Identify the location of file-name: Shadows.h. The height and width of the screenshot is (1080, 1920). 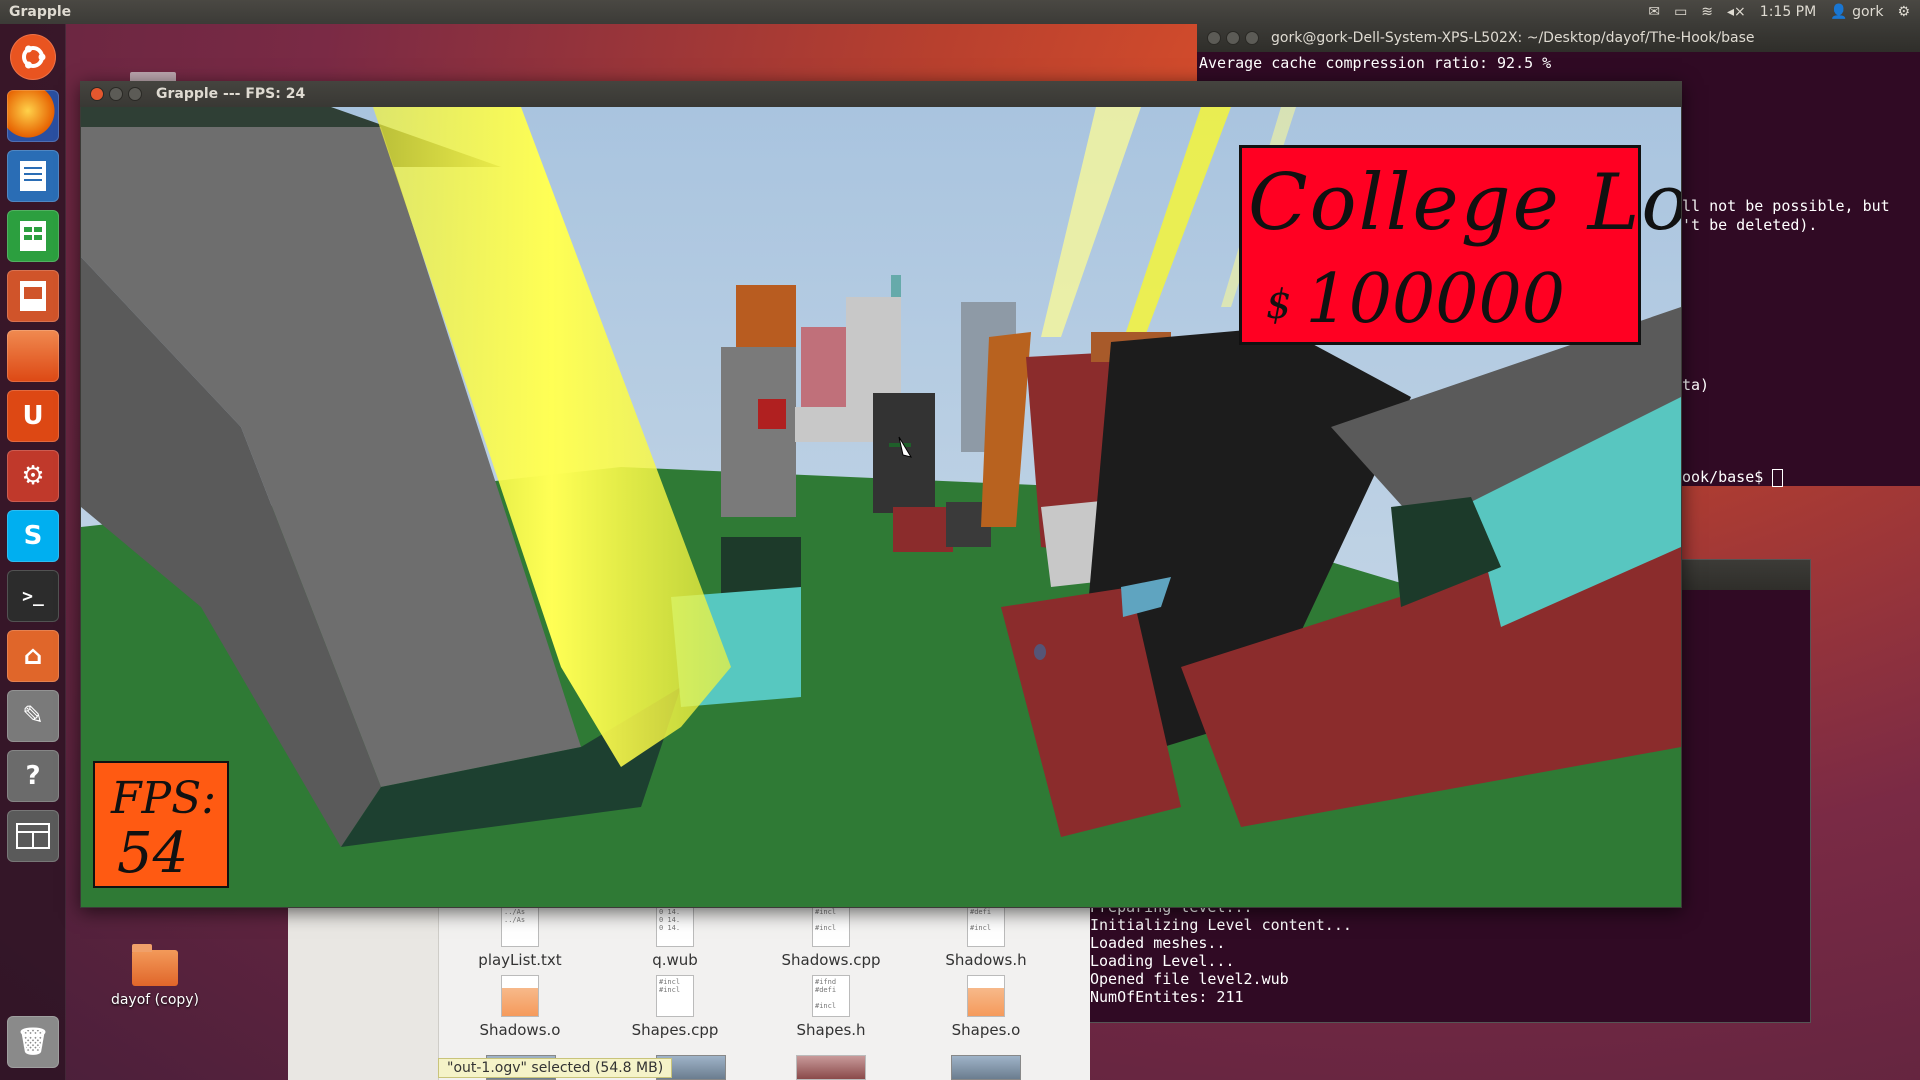
(986, 960).